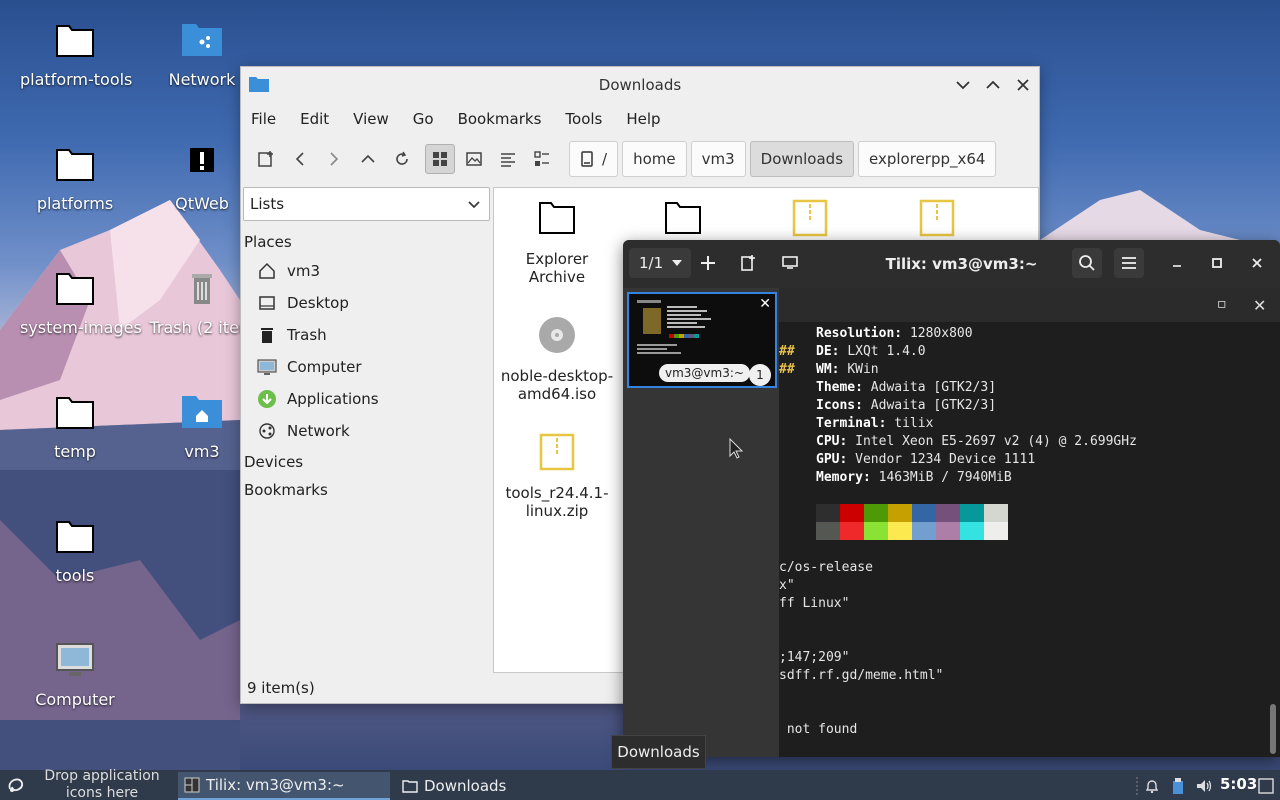  I want to click on terminal-maximize-icon: ▫, so click(1222, 304).